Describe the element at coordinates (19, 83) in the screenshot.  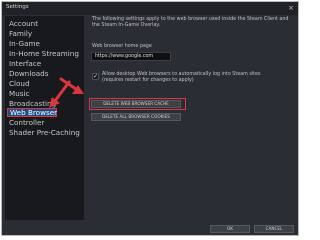
I see `sidebar-item-cloud: Cloud` at that location.